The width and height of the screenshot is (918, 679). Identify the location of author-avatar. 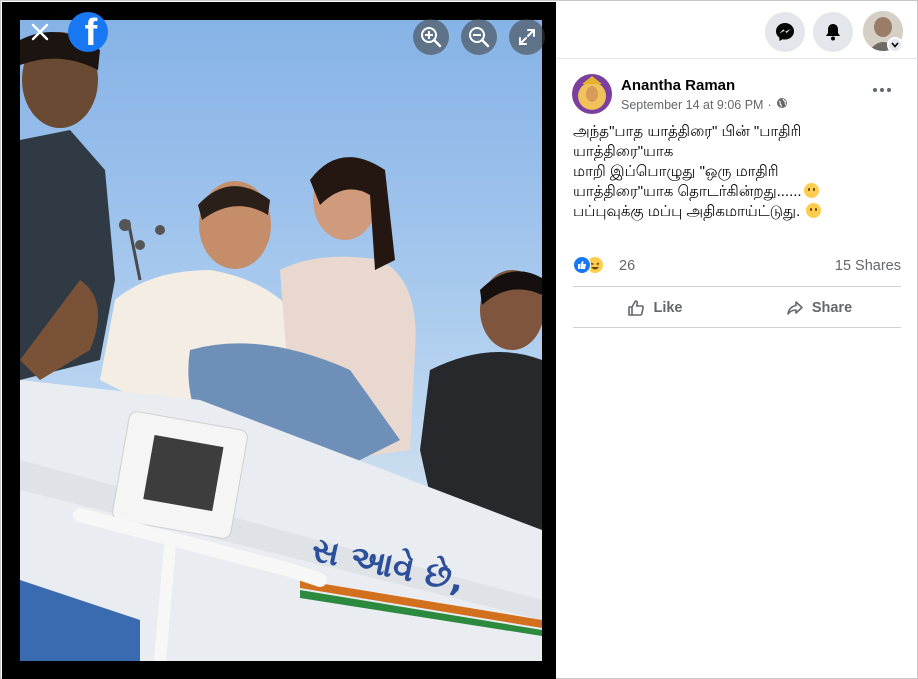
(592, 94).